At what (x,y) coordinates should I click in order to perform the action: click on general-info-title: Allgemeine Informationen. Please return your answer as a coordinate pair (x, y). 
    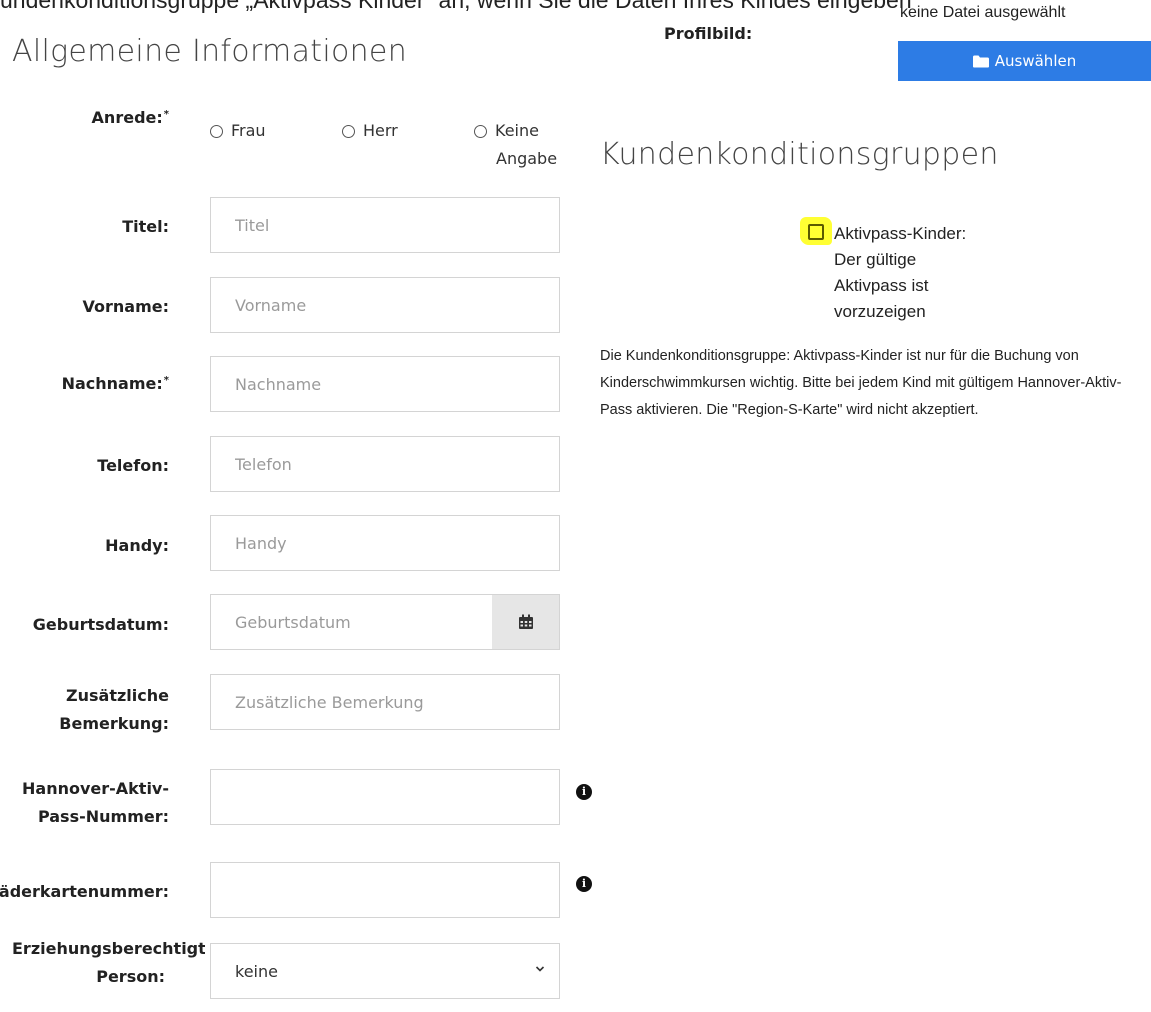
    Looking at the image, I should click on (210, 51).